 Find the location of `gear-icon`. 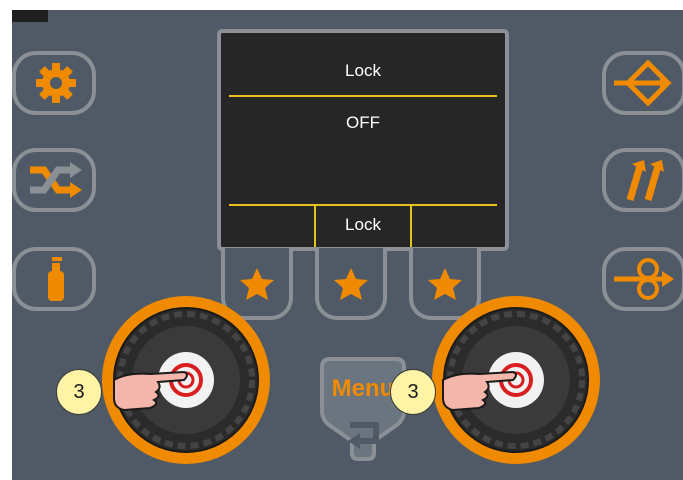

gear-icon is located at coordinates (56, 83).